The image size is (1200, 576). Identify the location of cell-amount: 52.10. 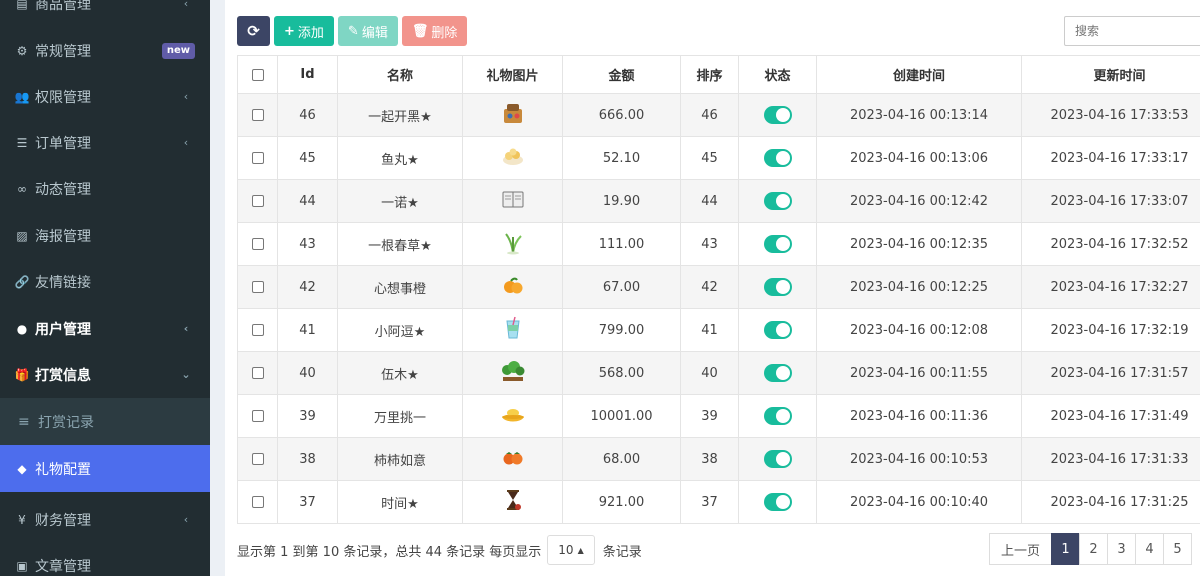
(621, 158).